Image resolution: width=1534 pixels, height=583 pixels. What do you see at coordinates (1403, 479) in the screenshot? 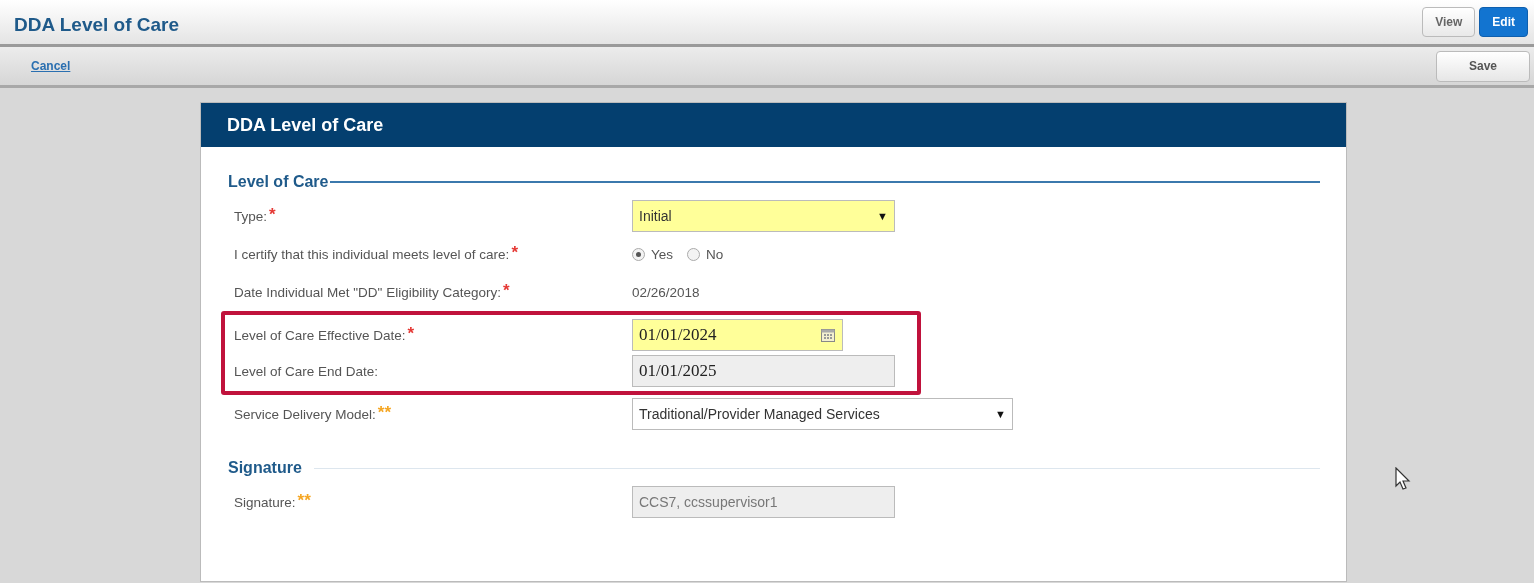
I see `cursor-icon` at bounding box center [1403, 479].